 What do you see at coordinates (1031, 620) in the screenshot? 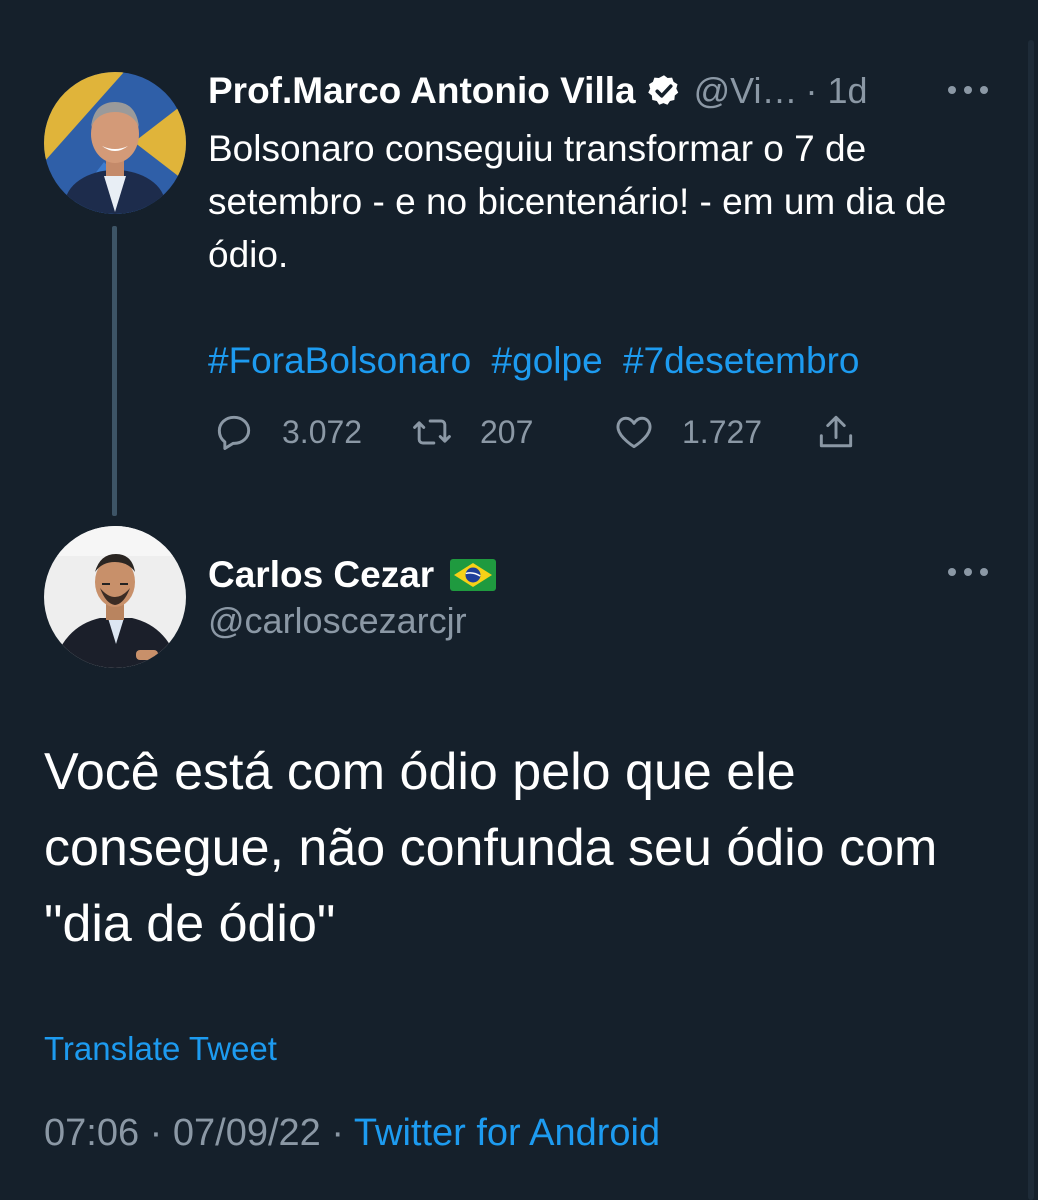
I see `scrollbar` at bounding box center [1031, 620].